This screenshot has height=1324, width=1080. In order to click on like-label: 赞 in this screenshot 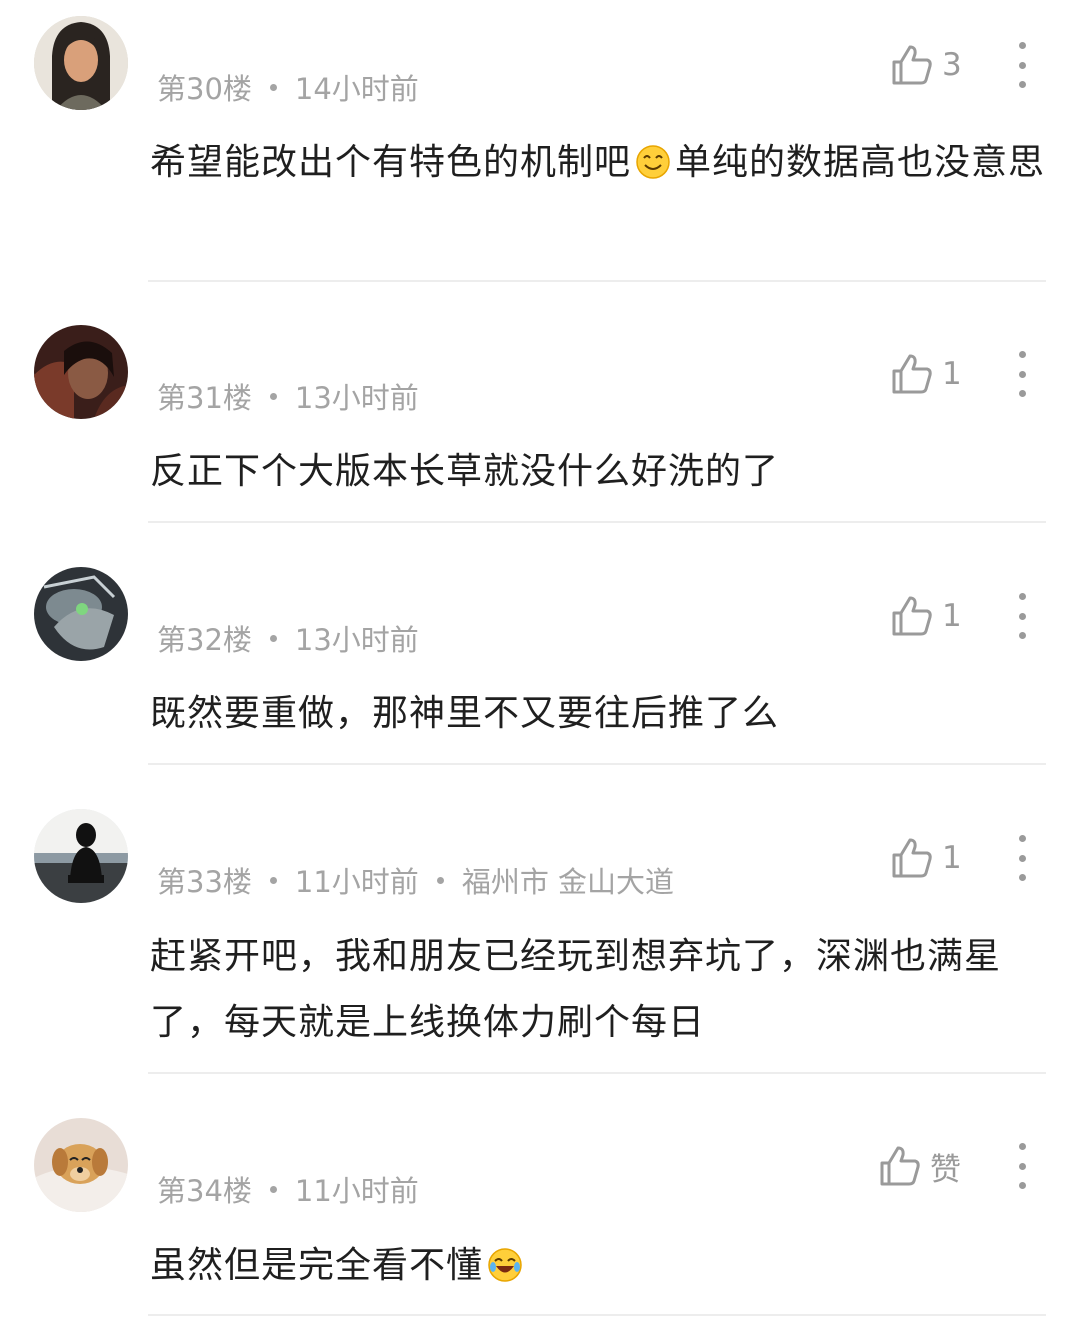, I will do `click(945, 1169)`.